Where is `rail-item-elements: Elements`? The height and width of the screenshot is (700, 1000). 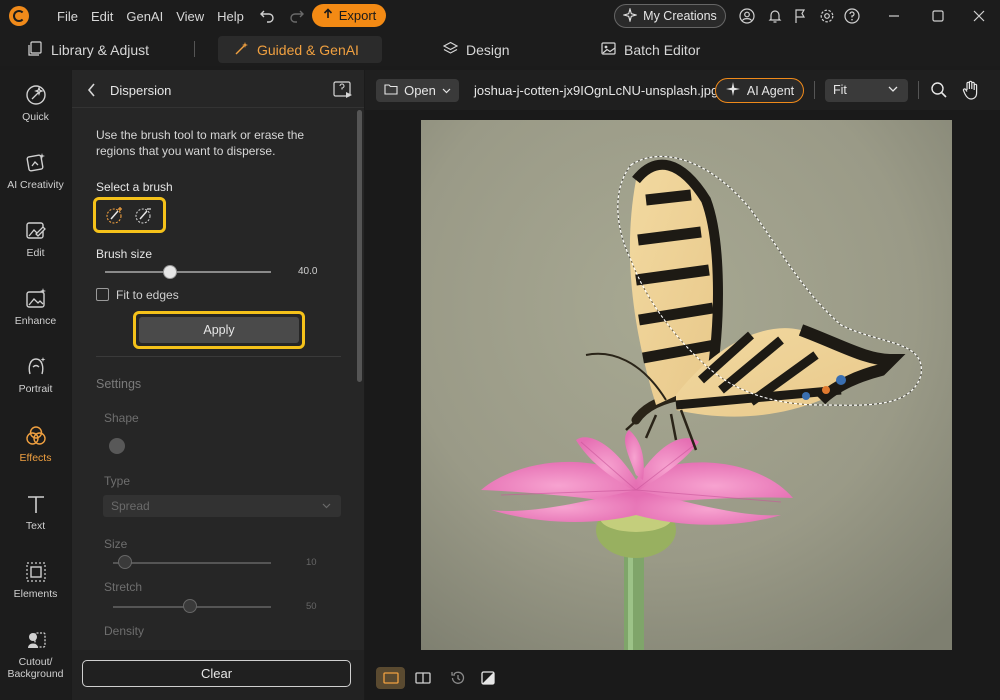
rail-item-elements: Elements is located at coordinates (35, 580).